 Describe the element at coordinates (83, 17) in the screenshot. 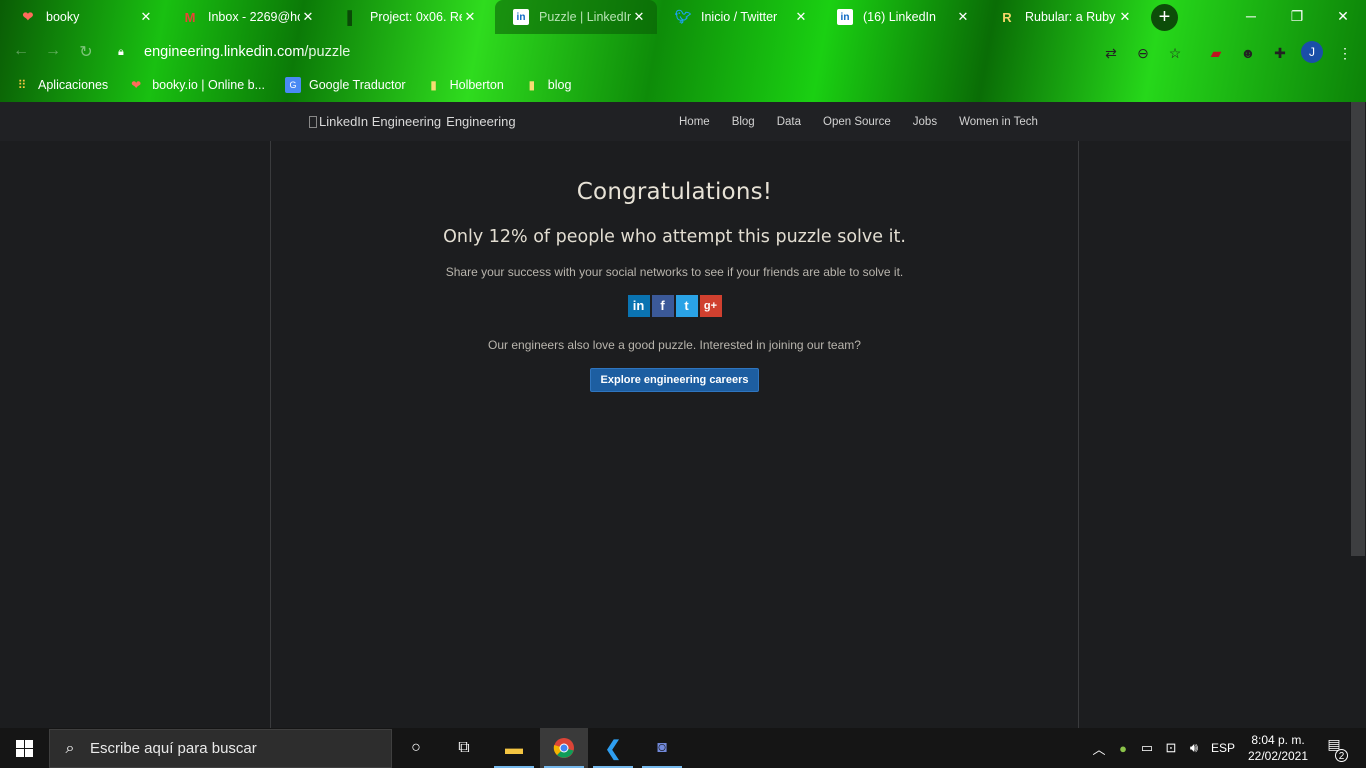

I see `tab-booky: ❤ booky ✕` at that location.